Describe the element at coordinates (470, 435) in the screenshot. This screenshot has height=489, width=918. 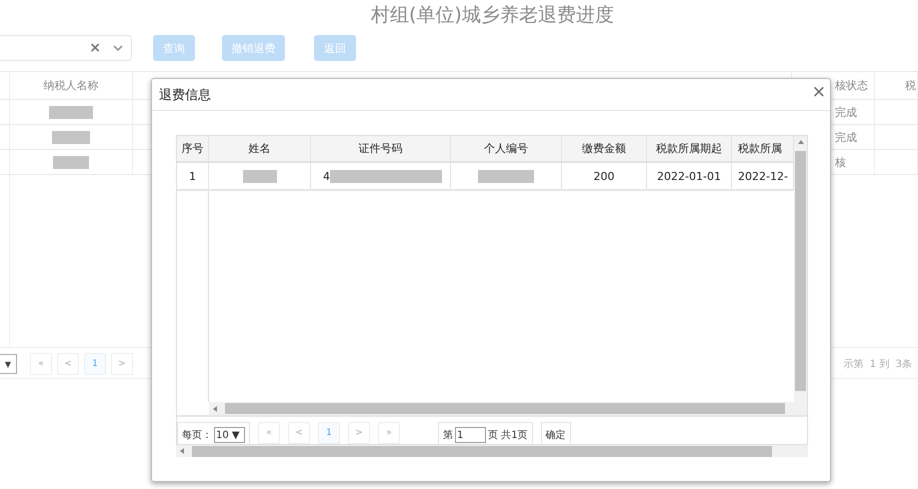
I see `page-input: 1` at that location.